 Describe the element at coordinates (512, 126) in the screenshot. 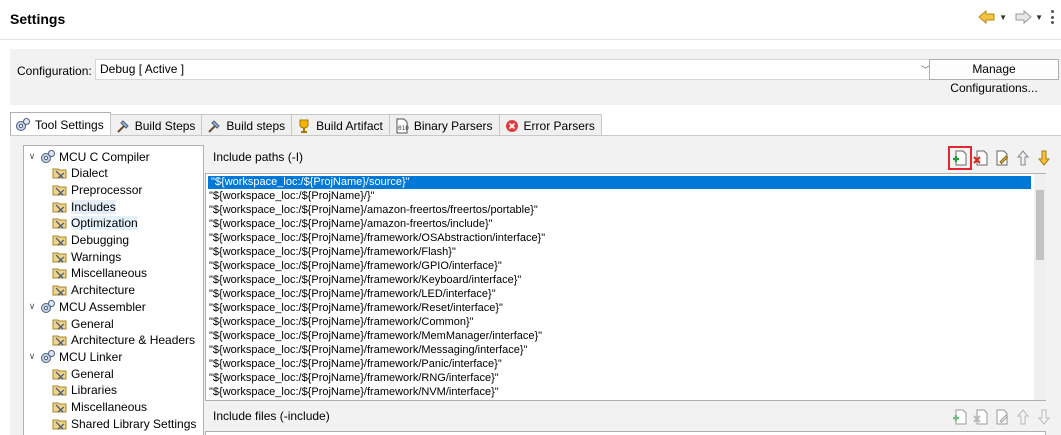

I see `error-icon` at that location.